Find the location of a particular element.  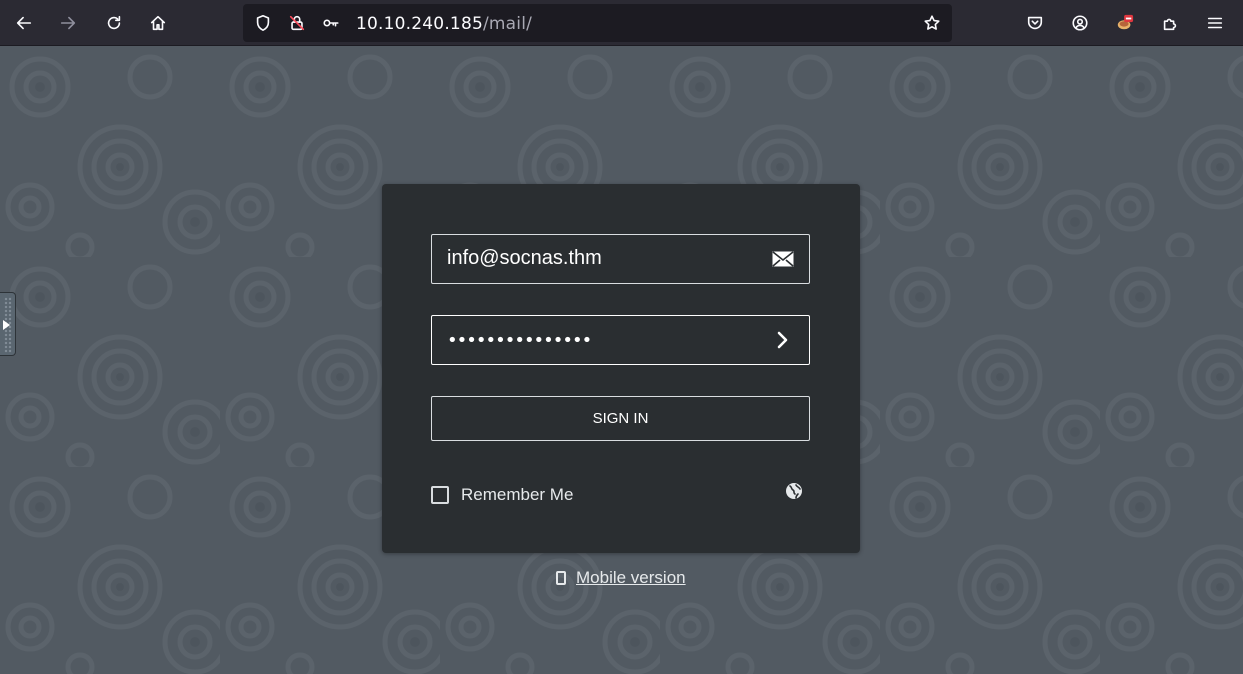

email-value: info@socnas.thm is located at coordinates (524, 258).